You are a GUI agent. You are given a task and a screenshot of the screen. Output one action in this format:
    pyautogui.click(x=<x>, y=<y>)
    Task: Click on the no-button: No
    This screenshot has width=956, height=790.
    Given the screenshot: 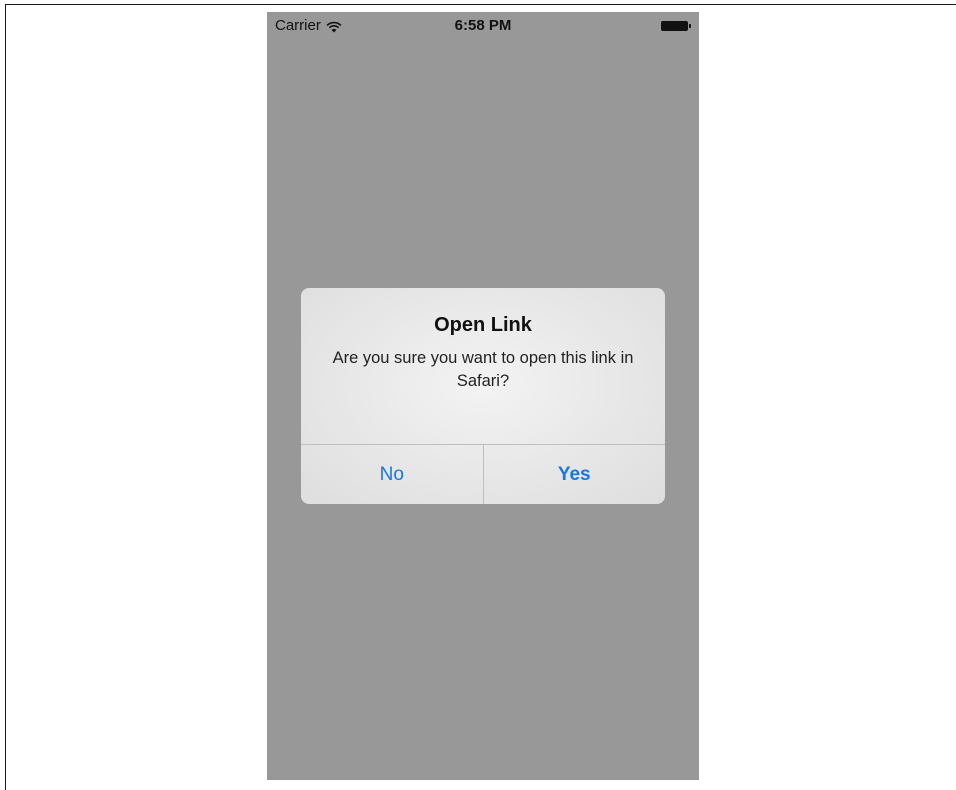 What is the action you would take?
    pyautogui.click(x=392, y=474)
    